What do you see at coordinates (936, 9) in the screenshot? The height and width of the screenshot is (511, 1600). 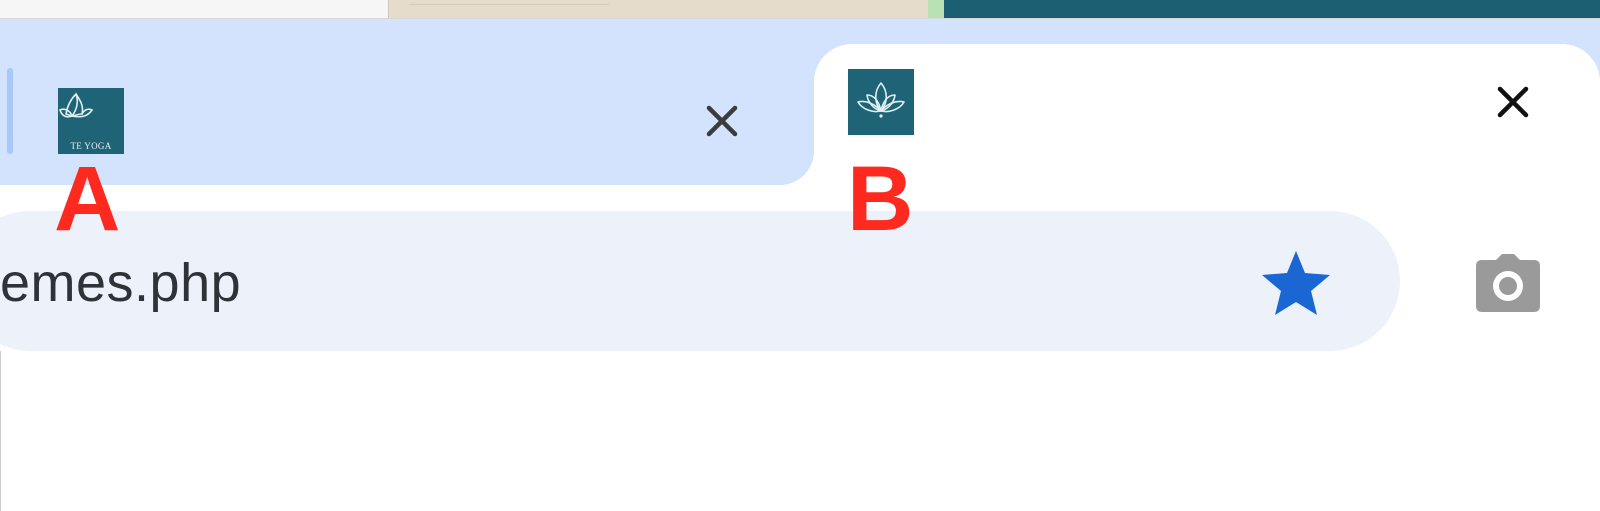 I see `background-green-edge` at bounding box center [936, 9].